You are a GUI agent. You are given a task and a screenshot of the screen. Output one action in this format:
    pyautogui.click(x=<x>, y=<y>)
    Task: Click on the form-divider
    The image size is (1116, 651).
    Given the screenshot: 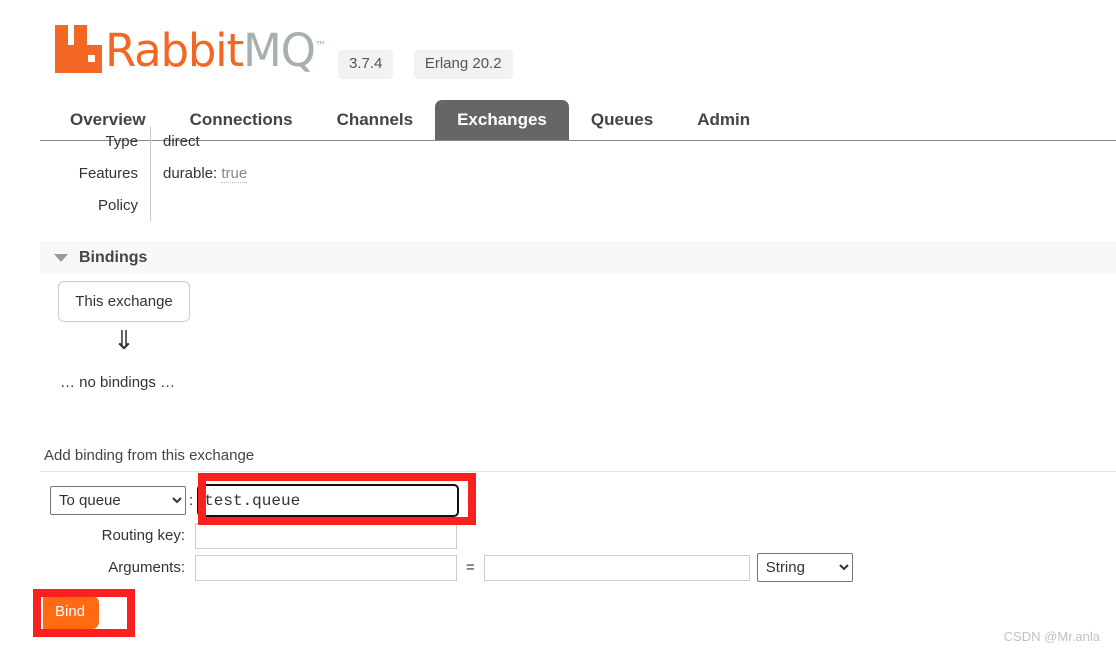 What is the action you would take?
    pyautogui.click(x=578, y=471)
    